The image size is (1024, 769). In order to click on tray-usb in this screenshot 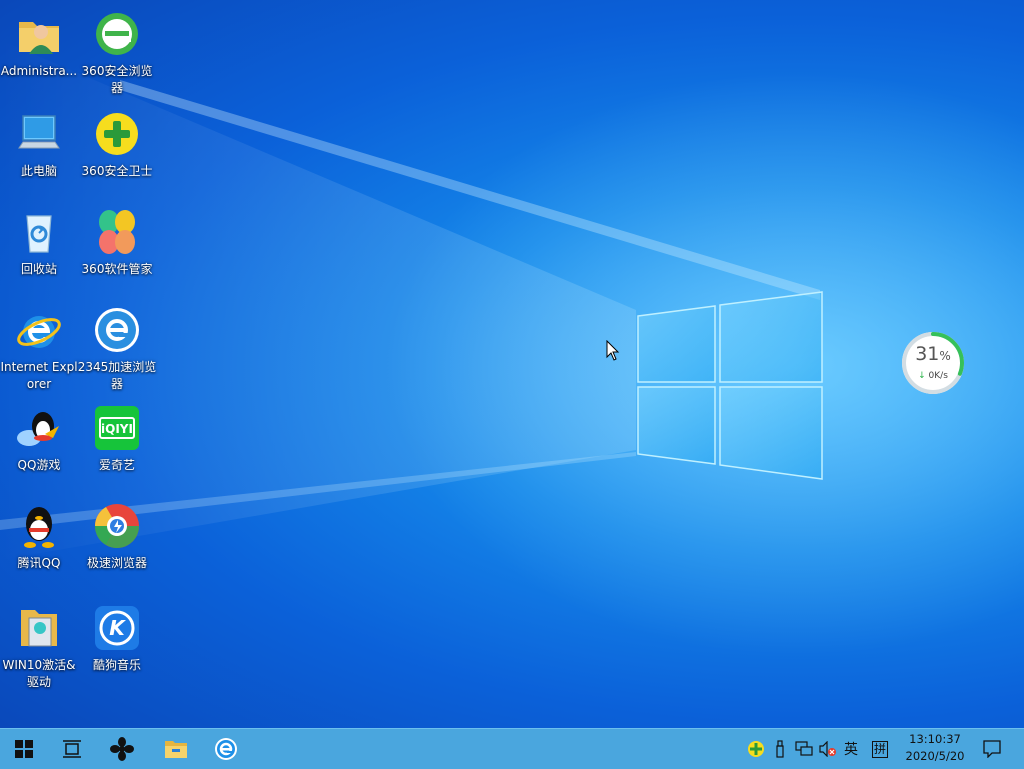, I will do `click(780, 749)`.